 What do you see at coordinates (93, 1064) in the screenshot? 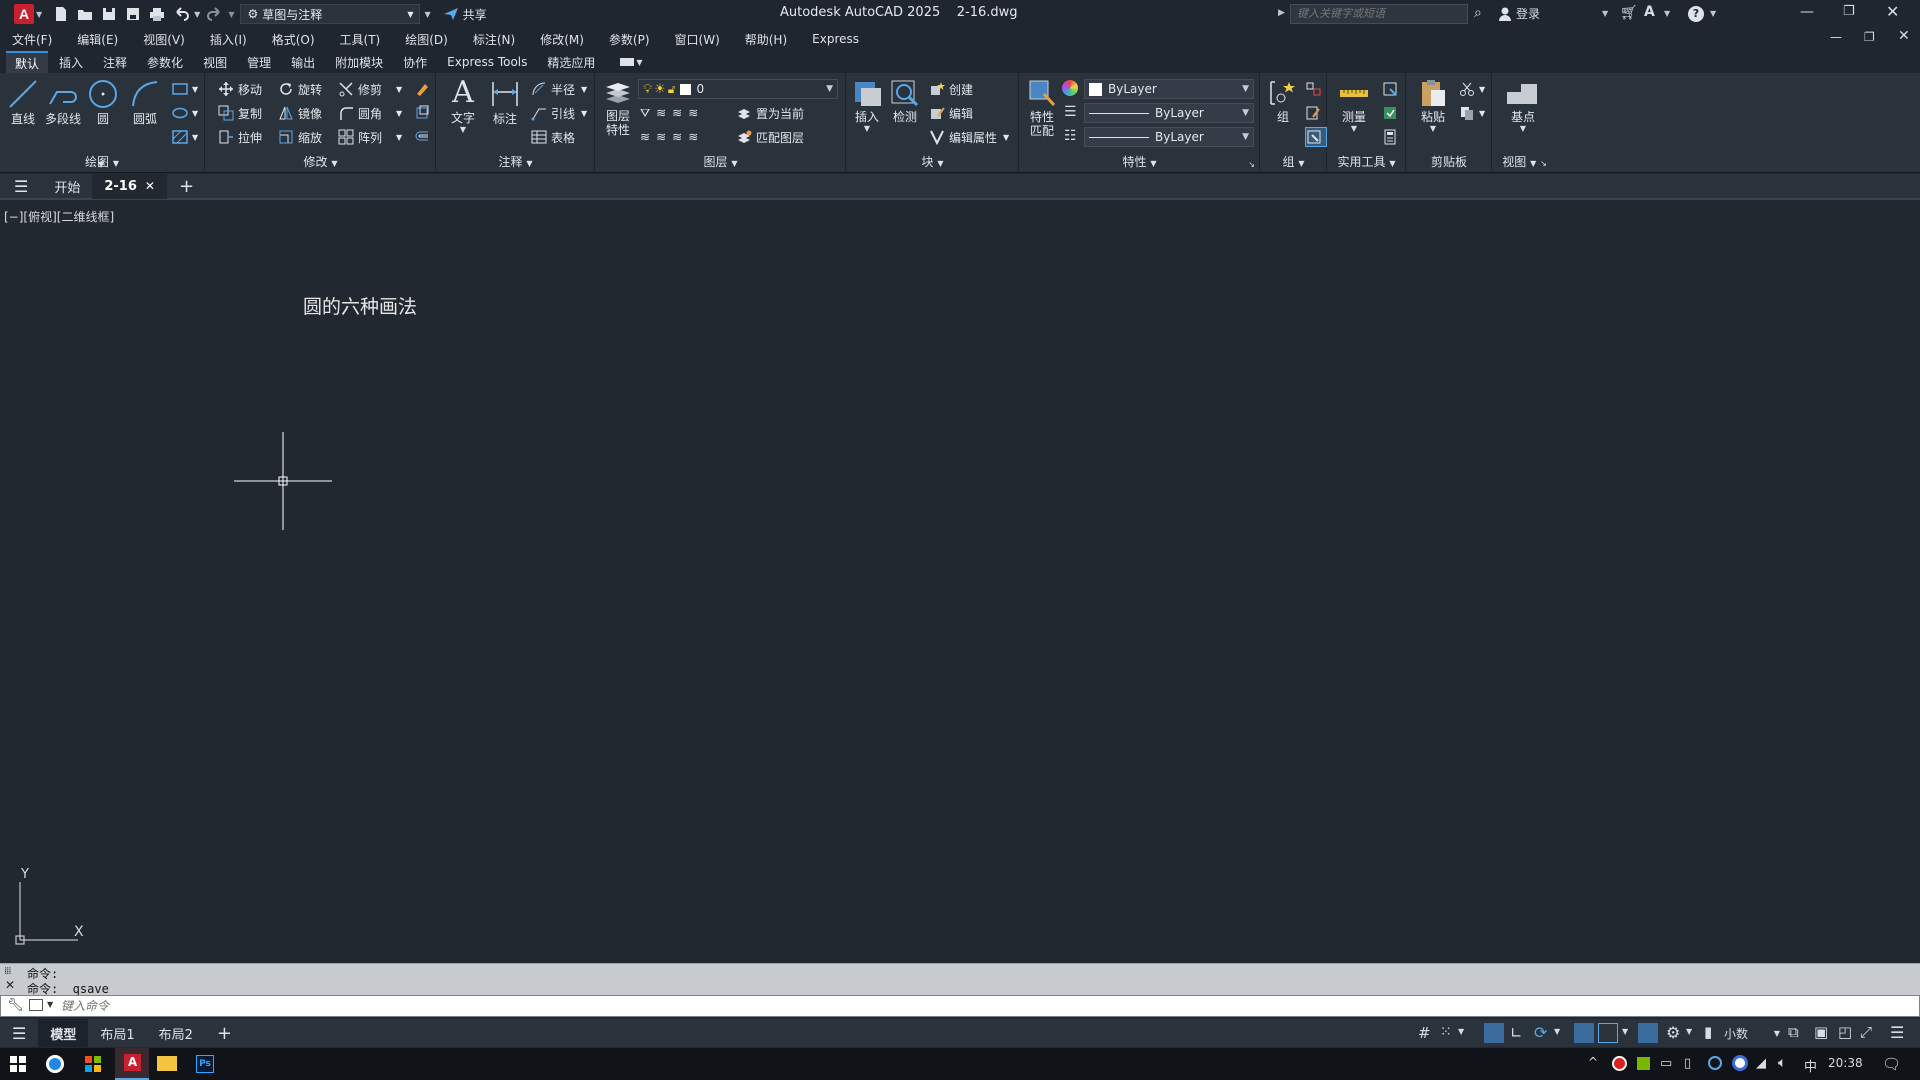
I see `microsoft-store-icon` at bounding box center [93, 1064].